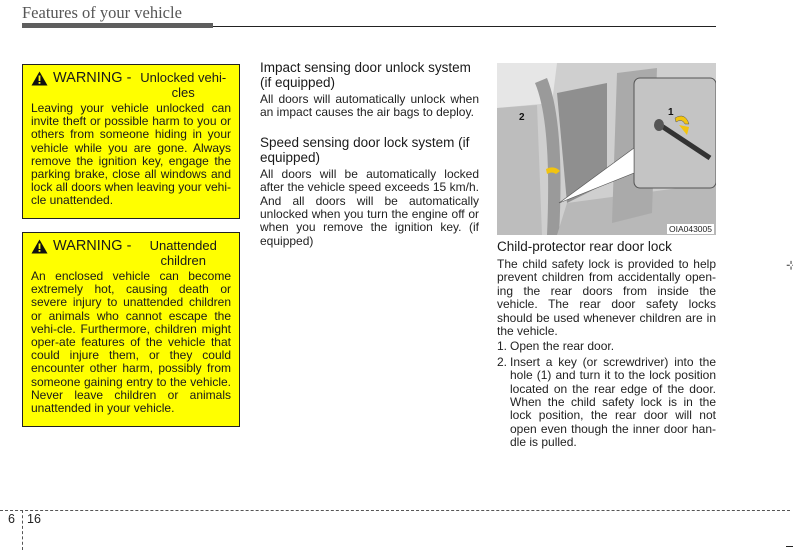  I want to click on registration-mark-icon: ⊹, so click(789, 265).